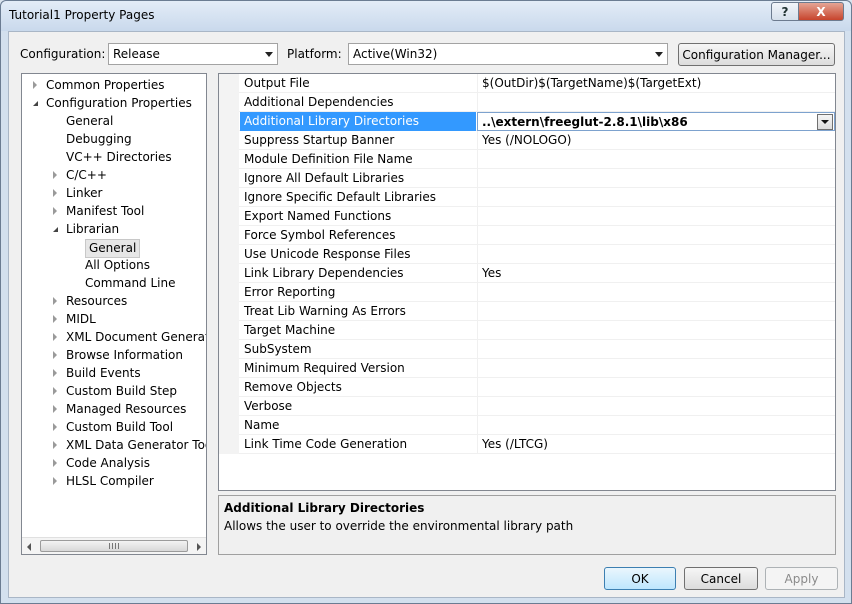  I want to click on property-name: SubSystem, so click(278, 349).